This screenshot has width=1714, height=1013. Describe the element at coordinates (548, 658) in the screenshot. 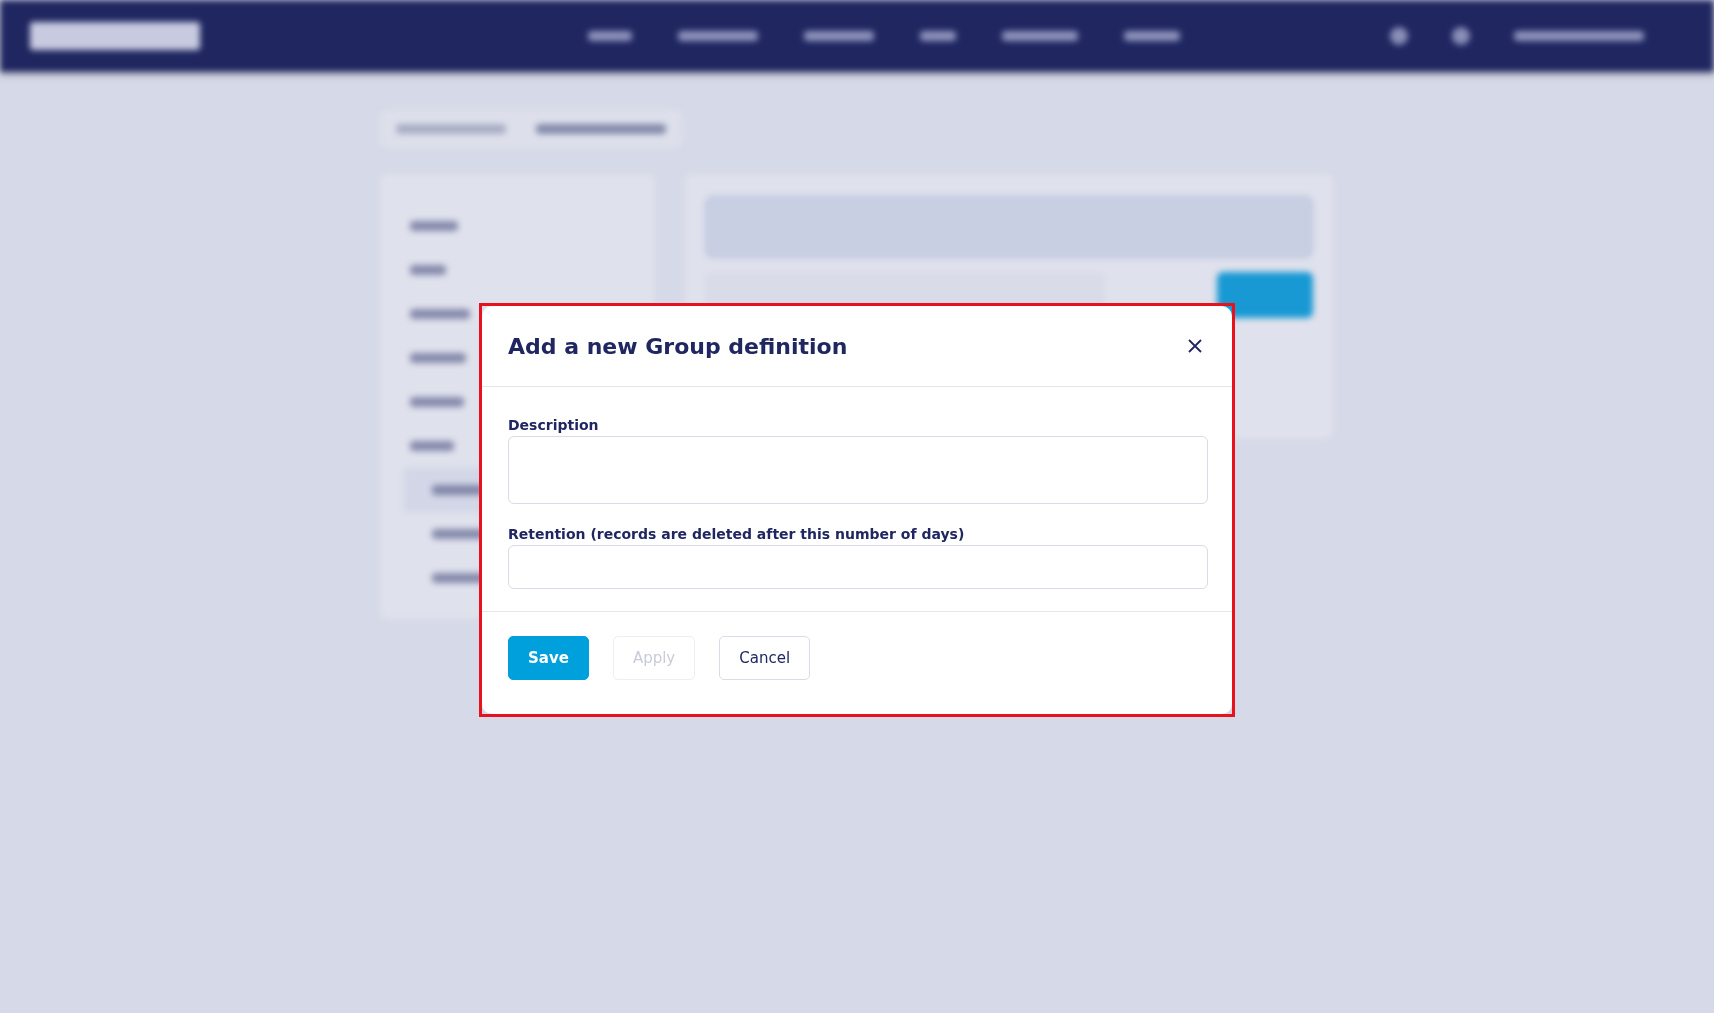

I see `save-button: Save` at that location.